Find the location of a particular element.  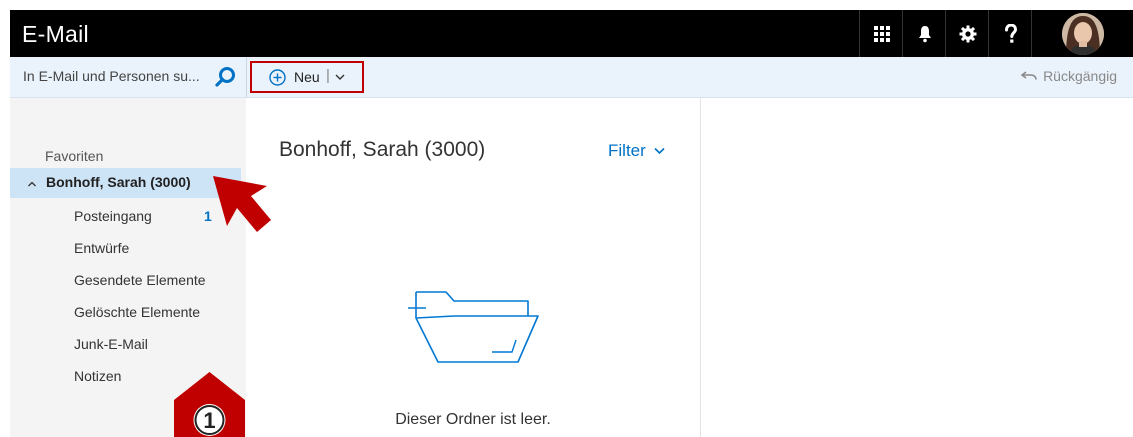

step-number: 1 is located at coordinates (209, 420).